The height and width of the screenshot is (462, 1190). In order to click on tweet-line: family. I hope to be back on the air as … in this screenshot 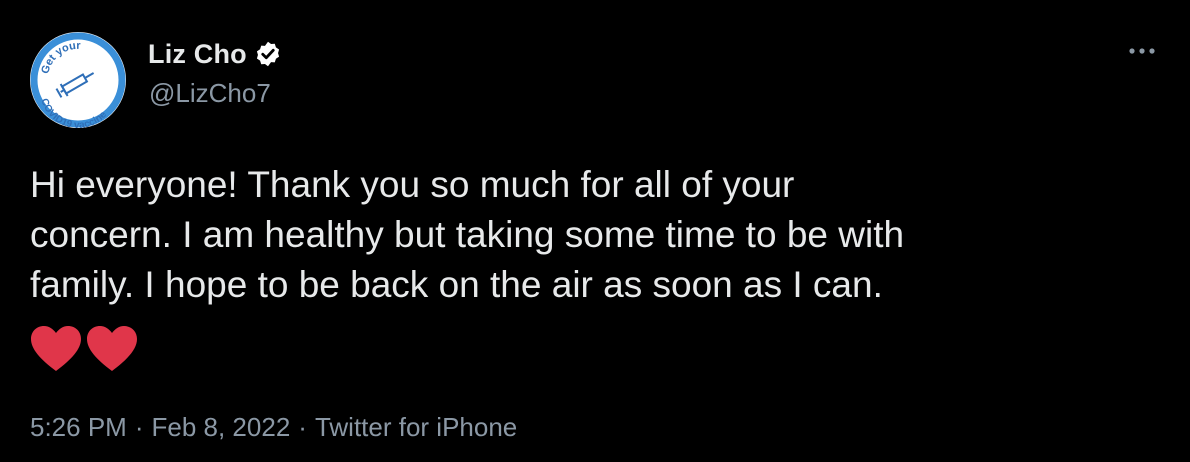, I will do `click(456, 284)`.